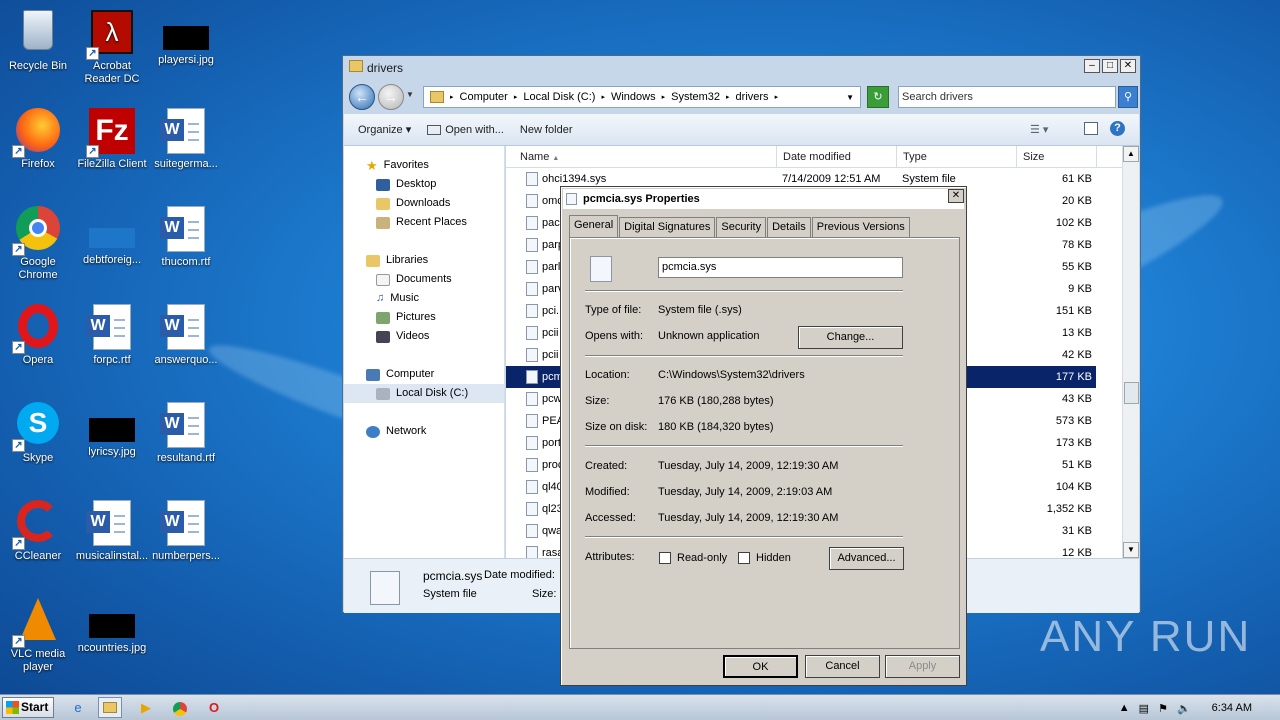 The image size is (1280, 720). What do you see at coordinates (410, 94) in the screenshot?
I see `recent-pages-chevron-icon: ▼` at bounding box center [410, 94].